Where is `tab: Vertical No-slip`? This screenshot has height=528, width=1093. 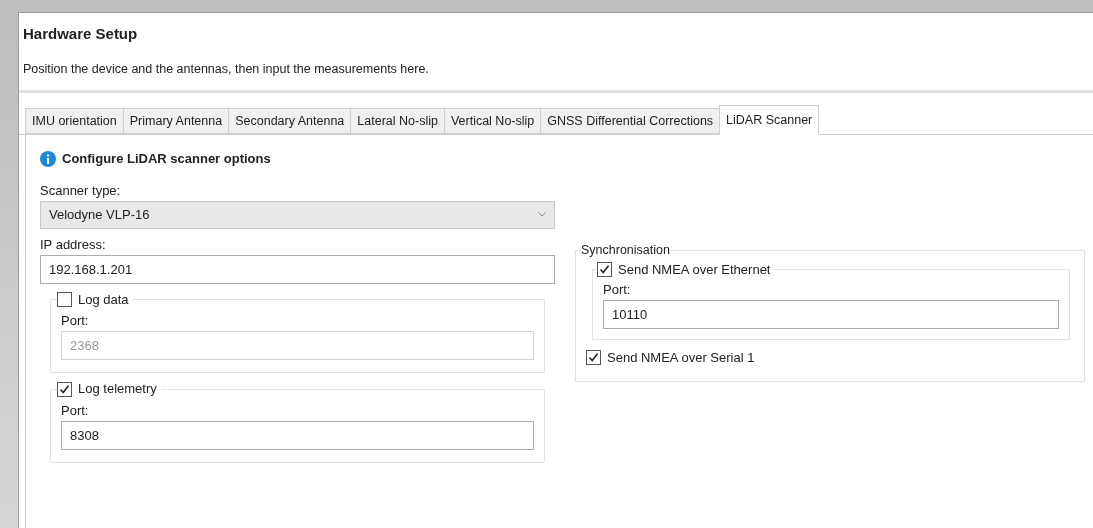 tab: Vertical No-slip is located at coordinates (492, 121).